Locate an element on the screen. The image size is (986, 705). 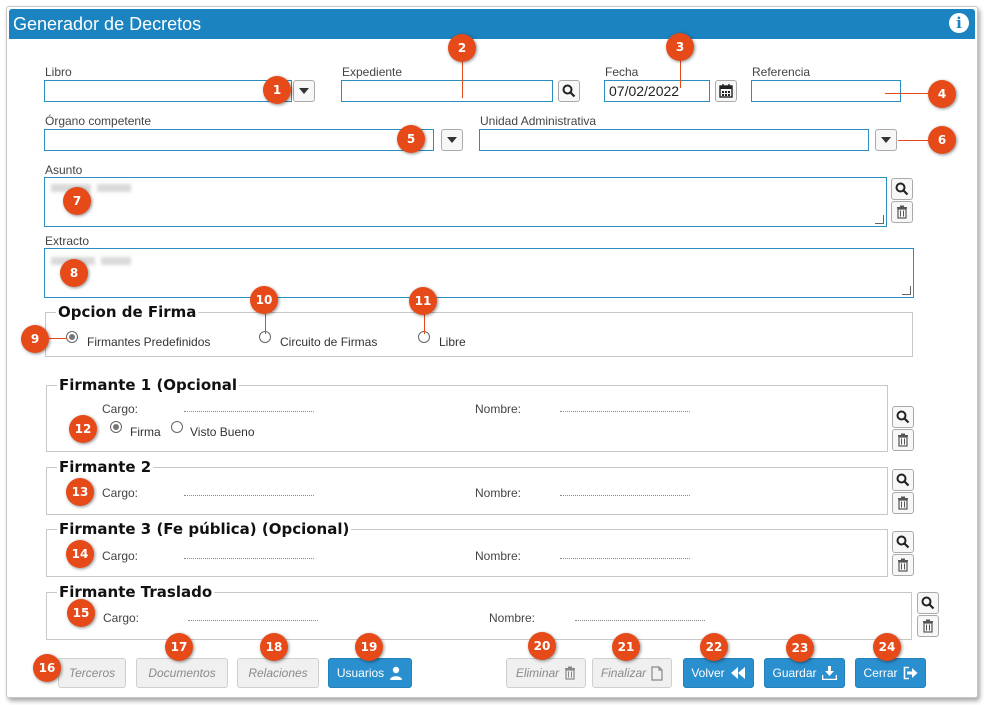
callout-6-leader is located at coordinates (913, 140).